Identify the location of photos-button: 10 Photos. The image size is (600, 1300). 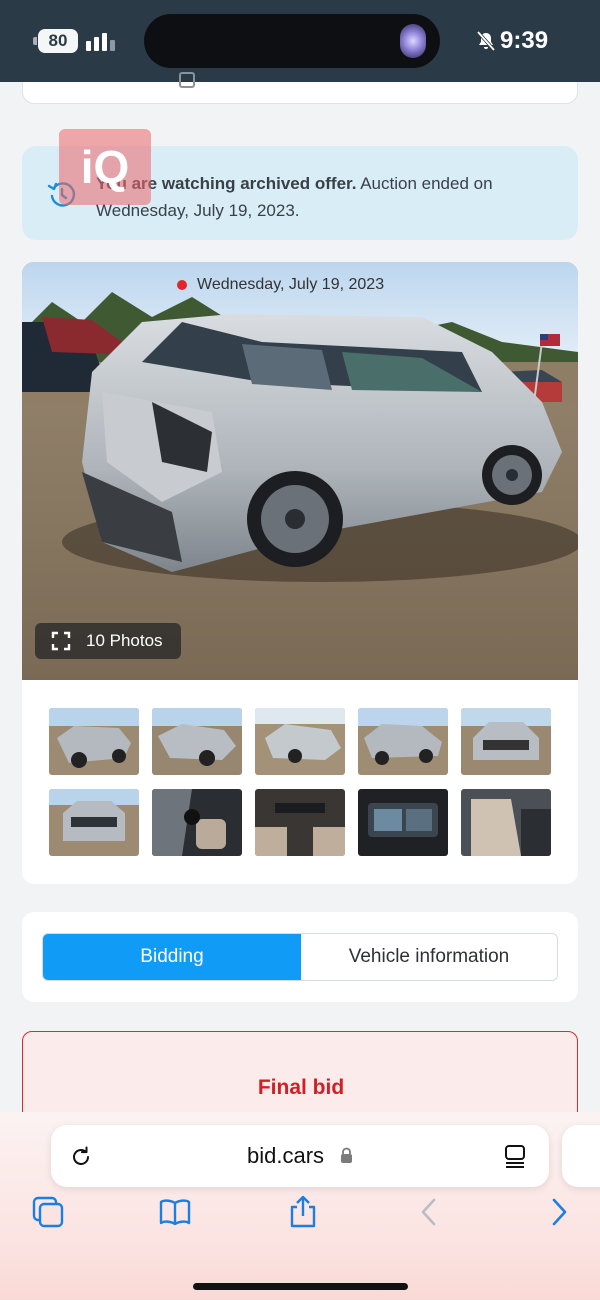
(108, 641).